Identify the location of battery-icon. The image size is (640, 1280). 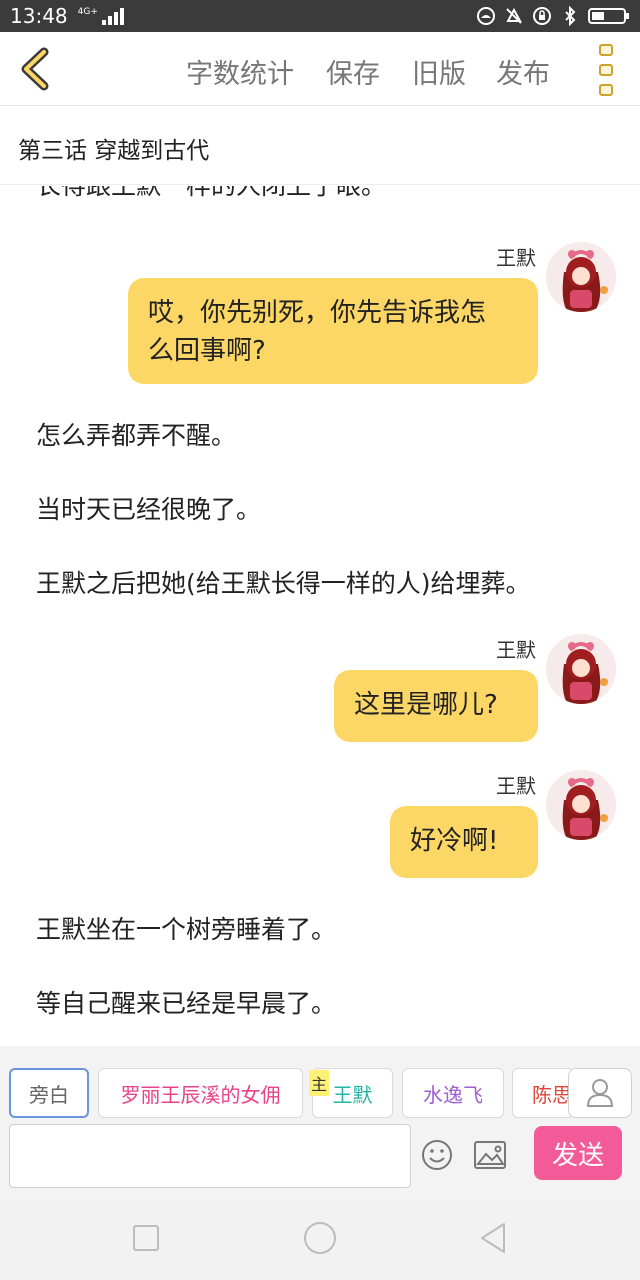
(609, 16).